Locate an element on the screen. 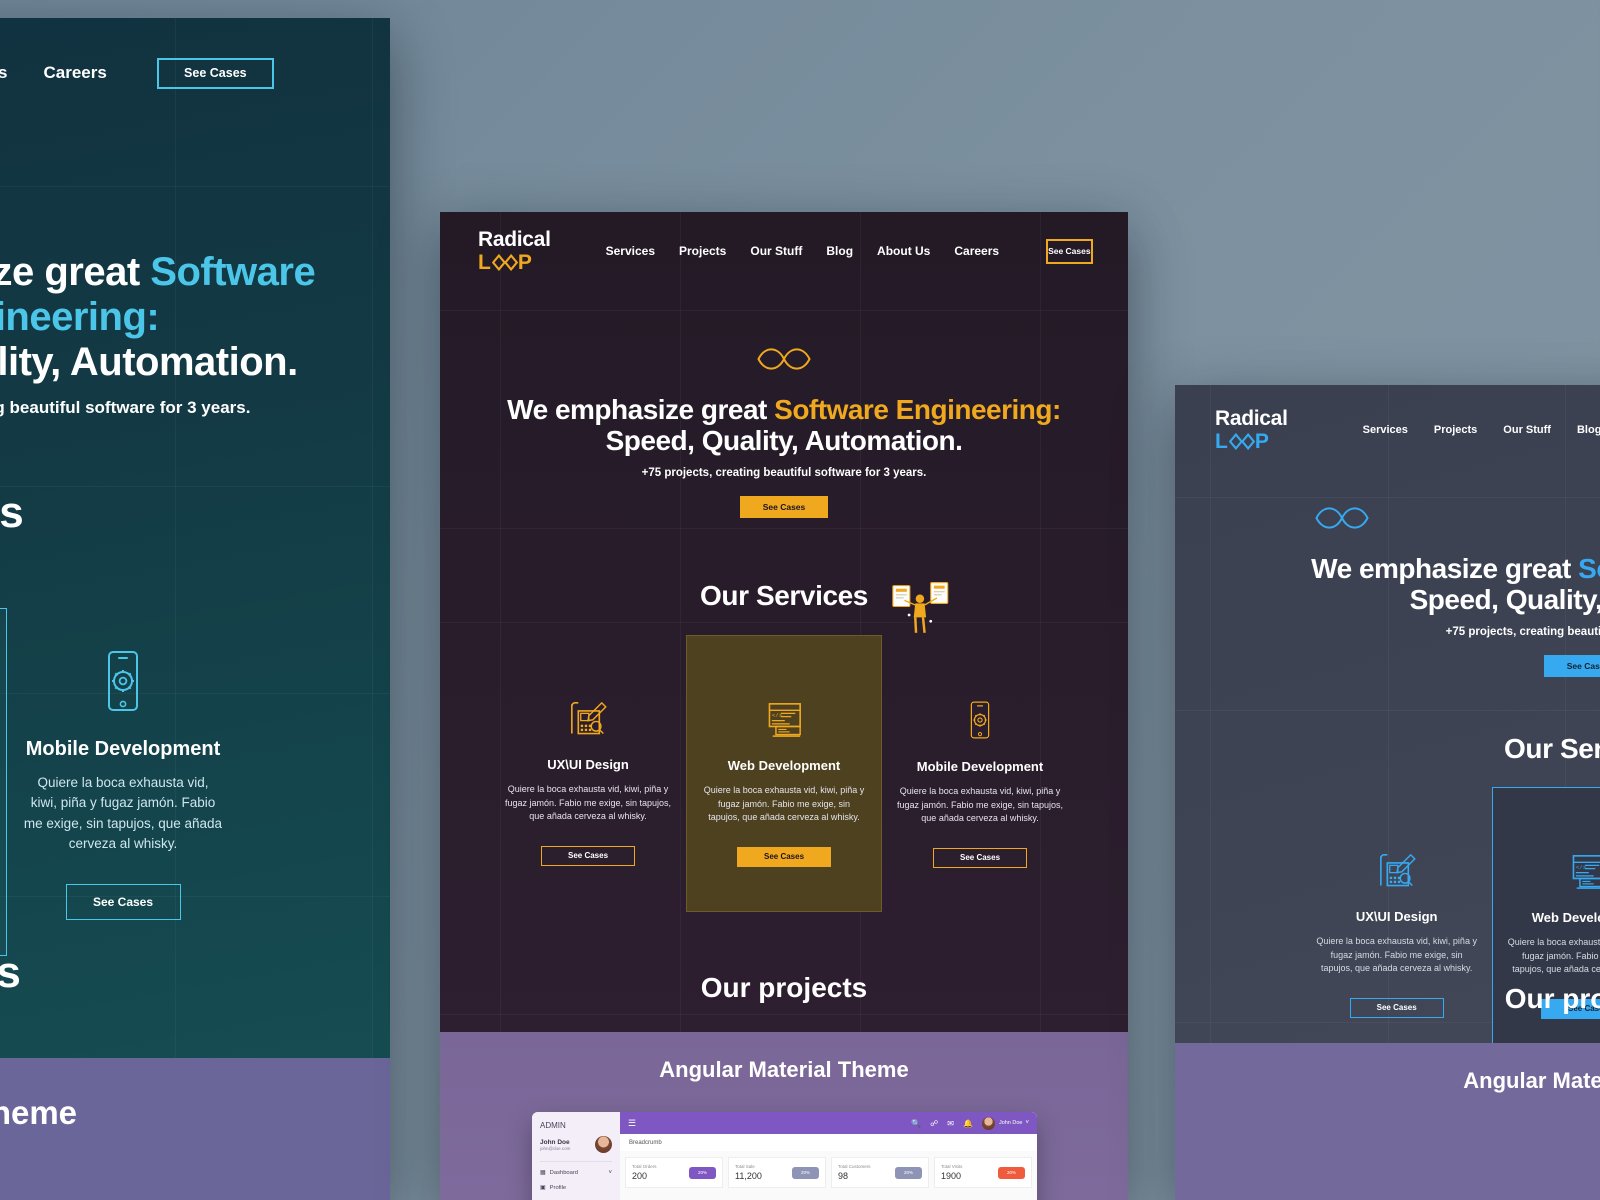 The image size is (1600, 1200). nav-cta-see-cases-center: See Cases is located at coordinates (1069, 251).